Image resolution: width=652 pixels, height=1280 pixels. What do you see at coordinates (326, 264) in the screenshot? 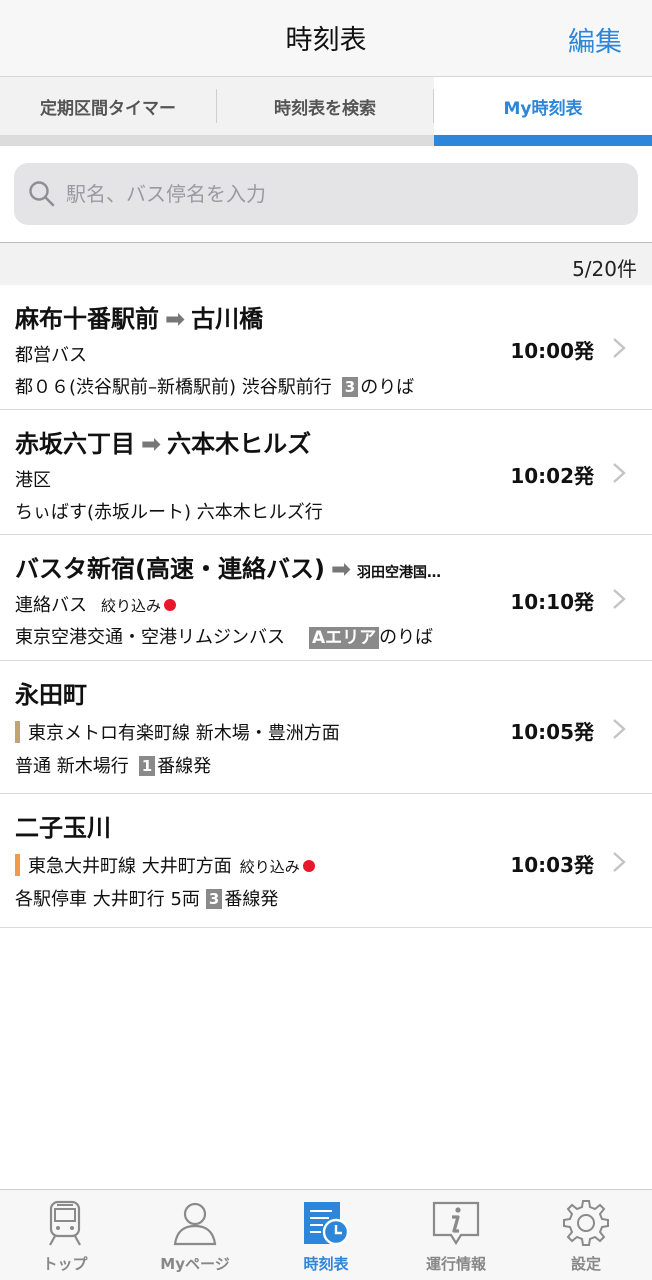
I see `count-strip: 5/20件` at bounding box center [326, 264].